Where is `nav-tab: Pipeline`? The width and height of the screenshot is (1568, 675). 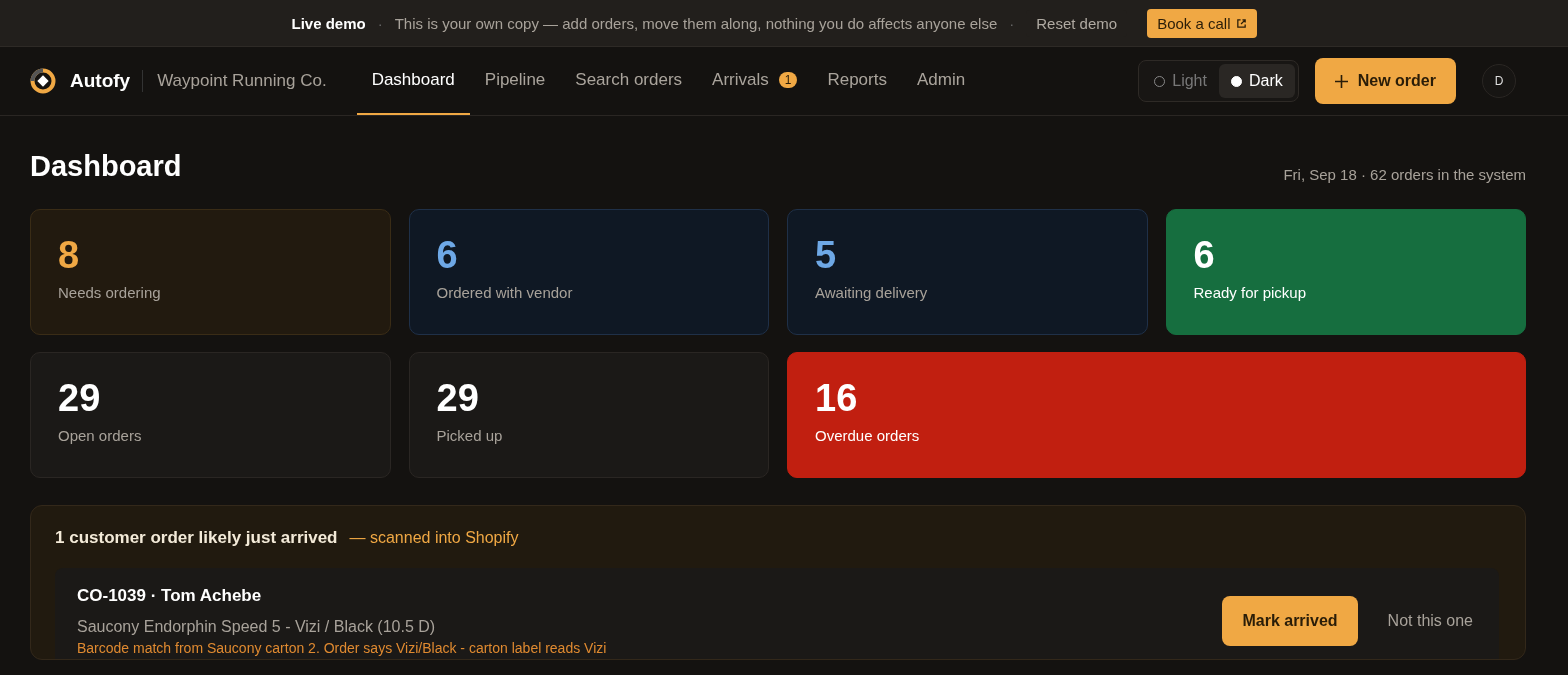
nav-tab: Pipeline is located at coordinates (515, 81).